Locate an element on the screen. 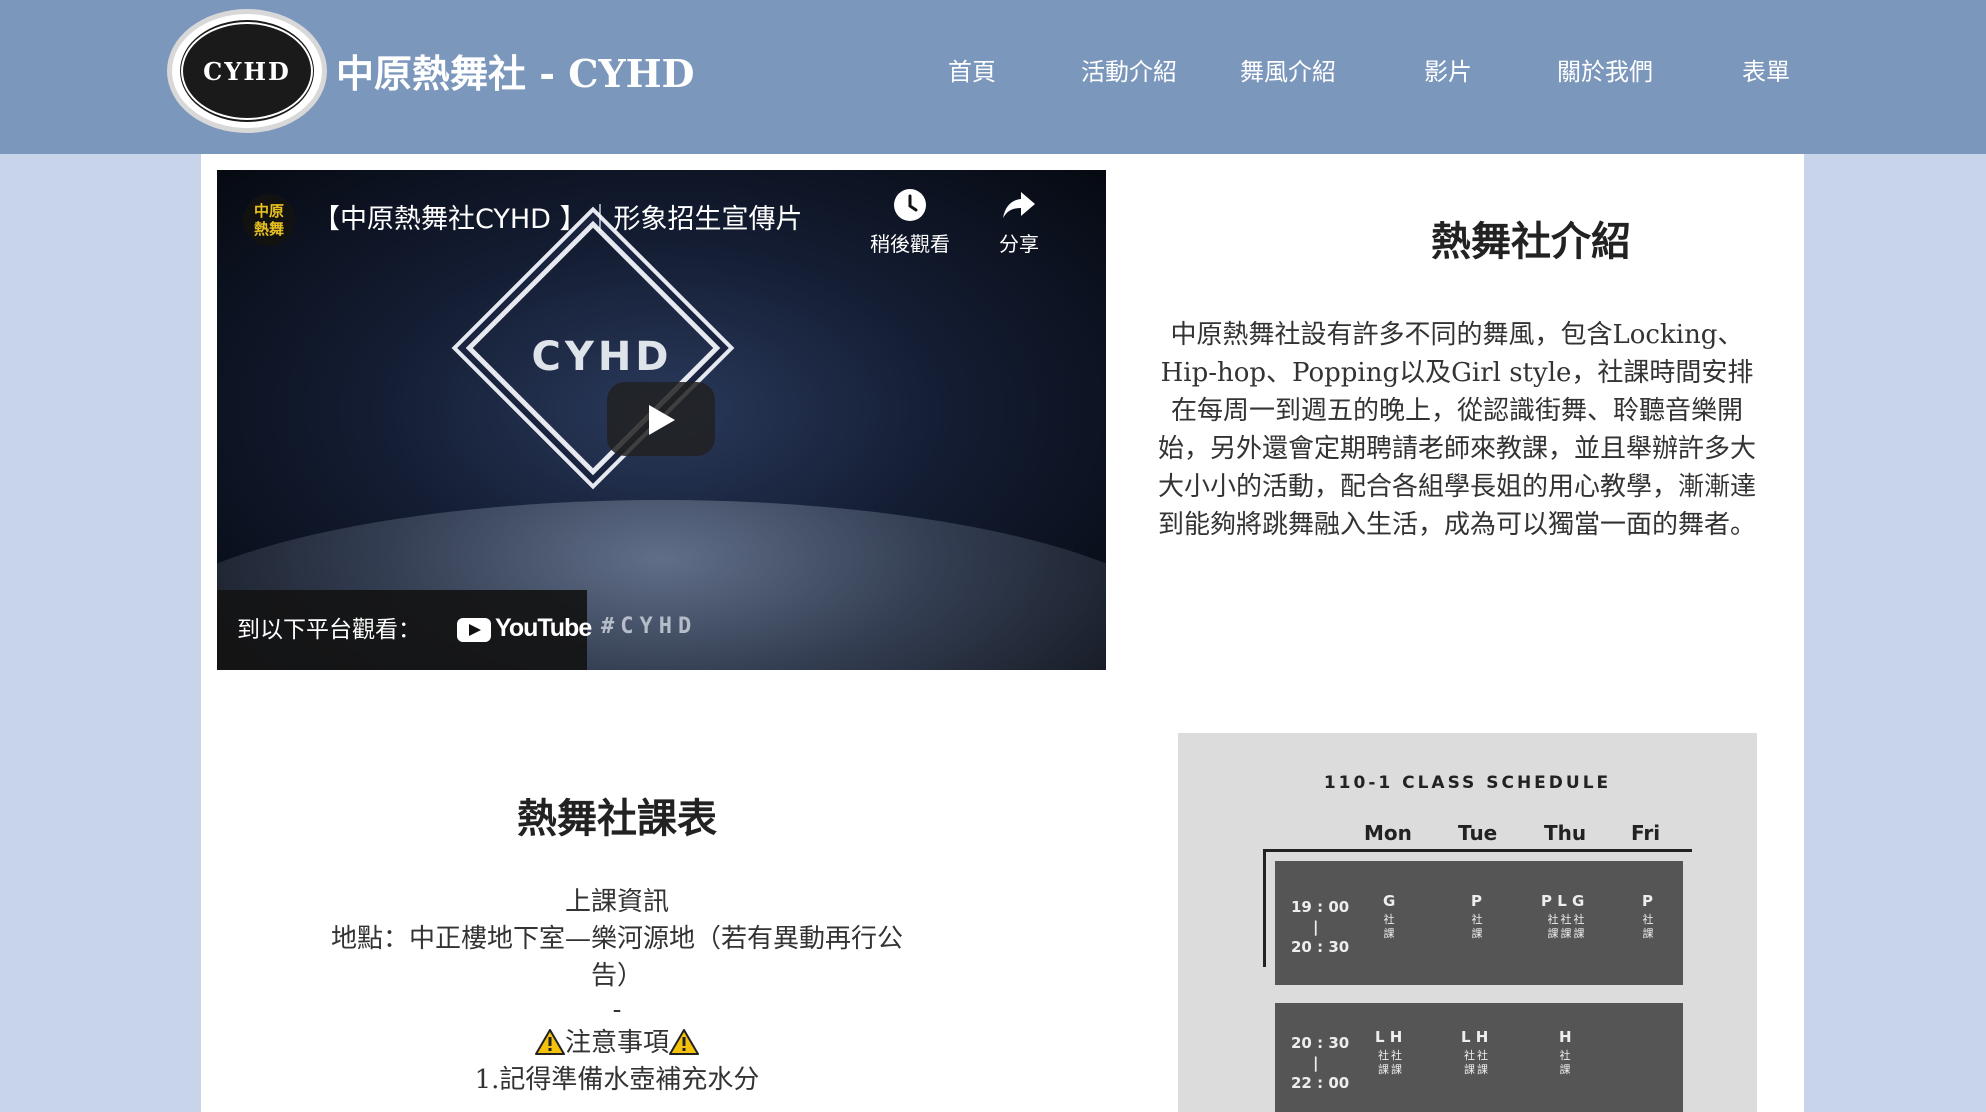  nav-form: 表單 is located at coordinates (1766, 72).